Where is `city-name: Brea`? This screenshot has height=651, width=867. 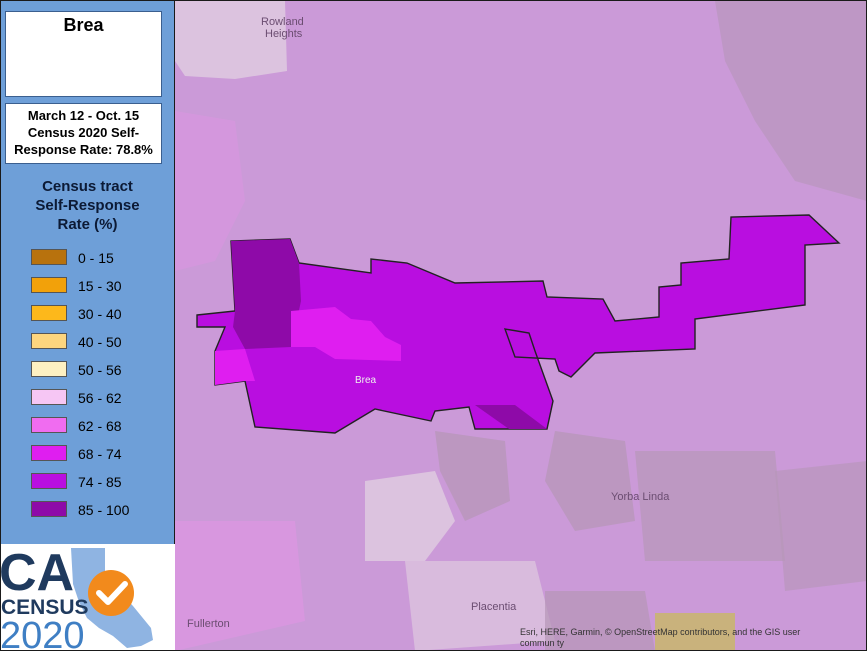
city-name: Brea is located at coordinates (83, 25).